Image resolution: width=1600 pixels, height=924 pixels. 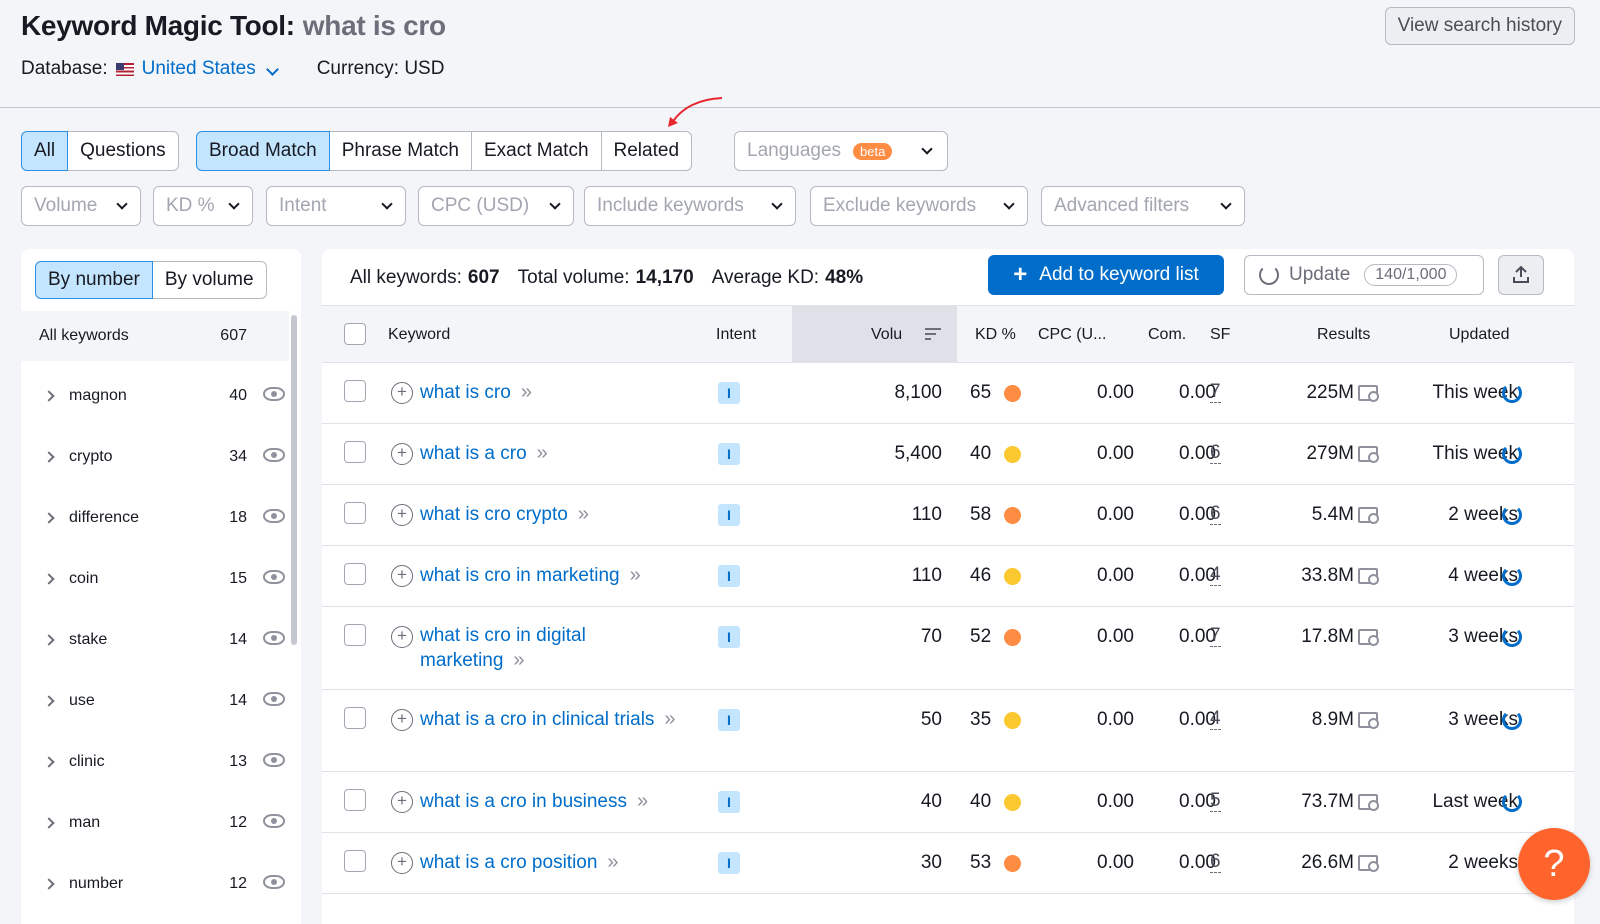 I want to click on tab-phrase-match: Phrase Match, so click(x=400, y=151).